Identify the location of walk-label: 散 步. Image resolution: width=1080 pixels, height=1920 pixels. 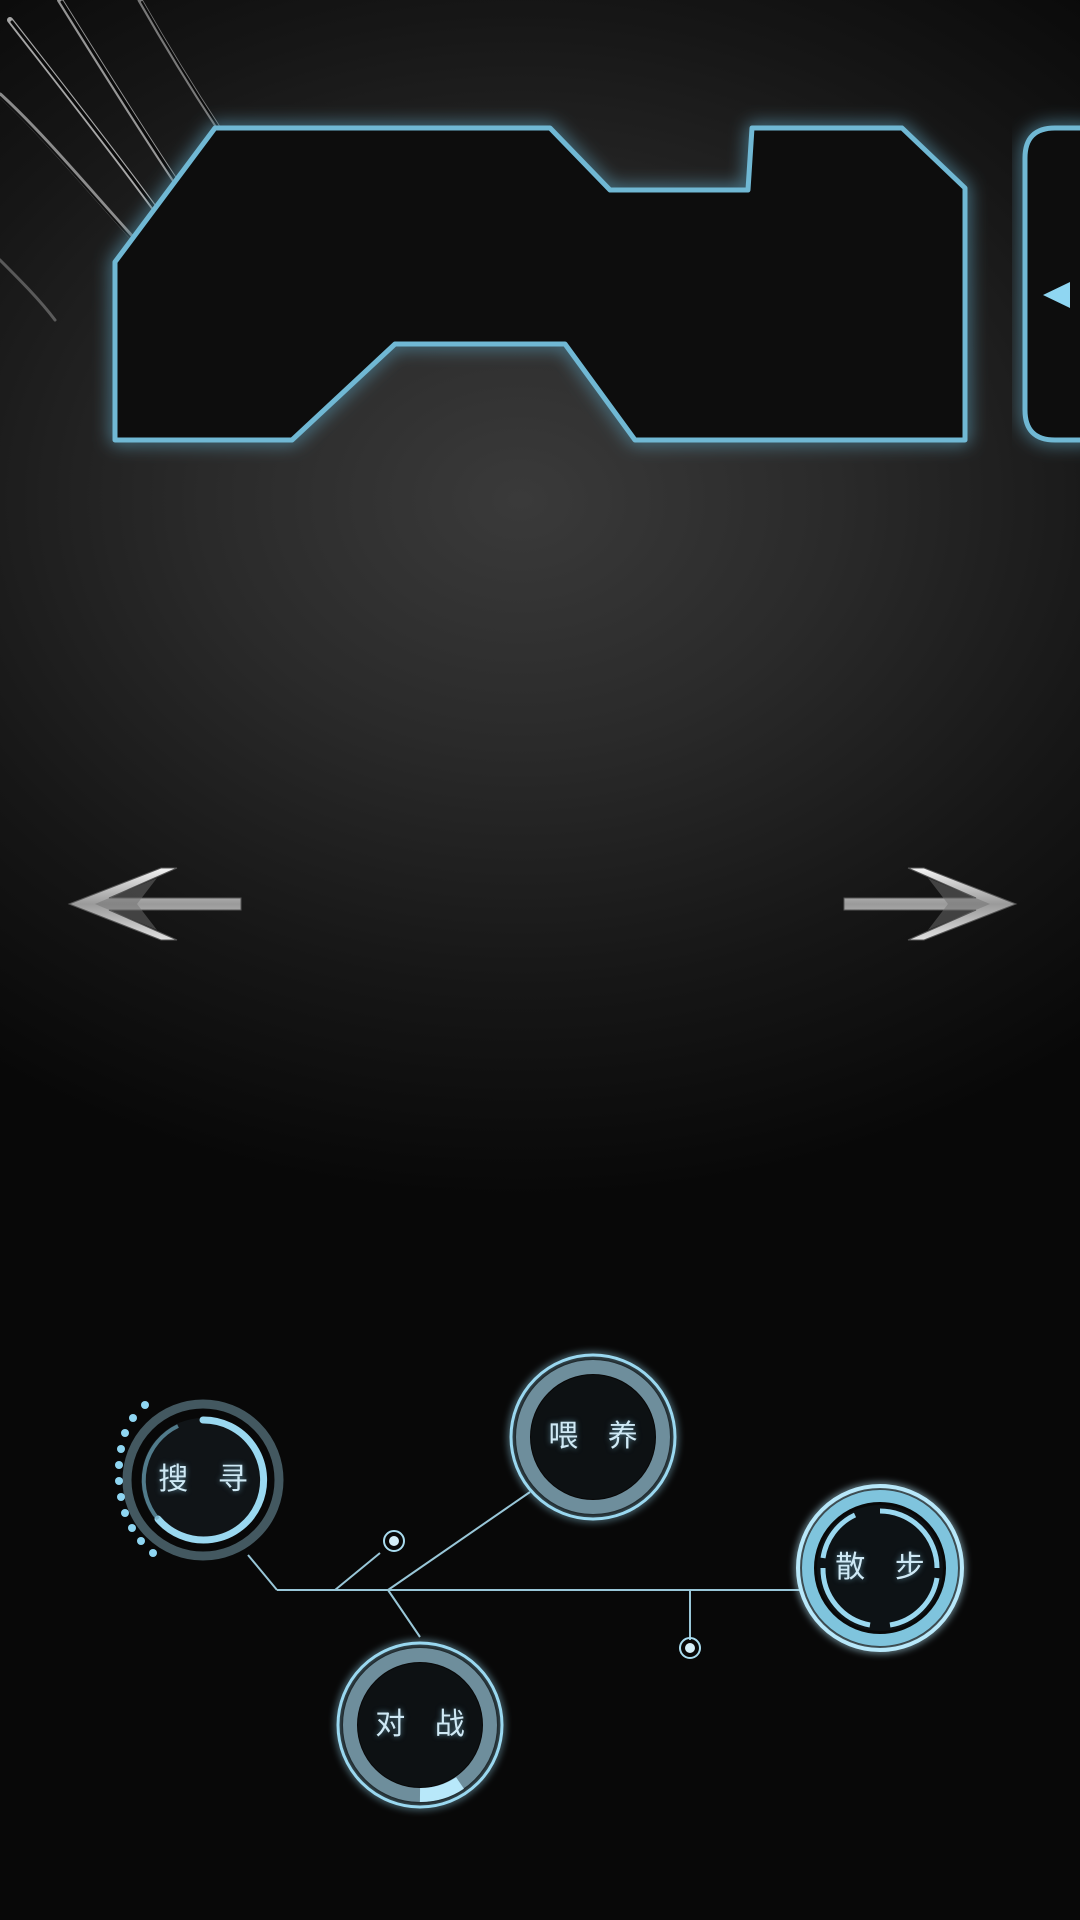
(885, 1567).